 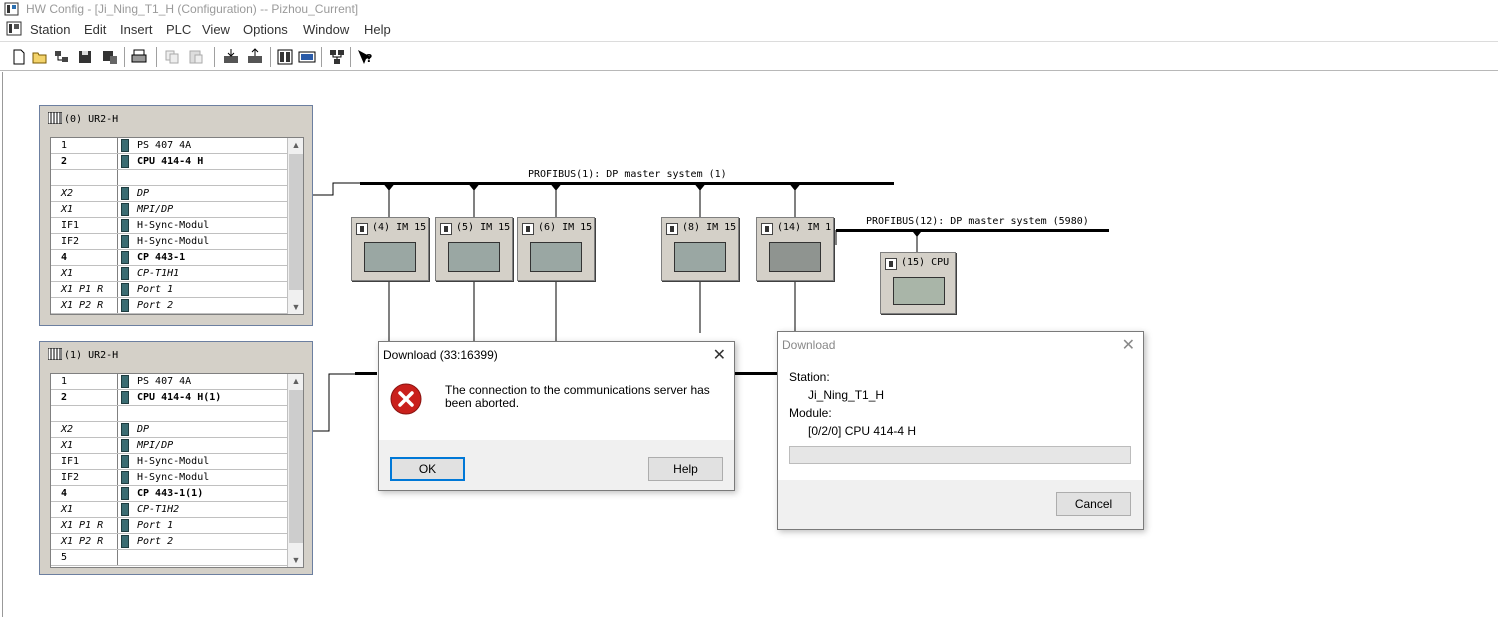 I want to click on new-icon, so click(x=19, y=57).